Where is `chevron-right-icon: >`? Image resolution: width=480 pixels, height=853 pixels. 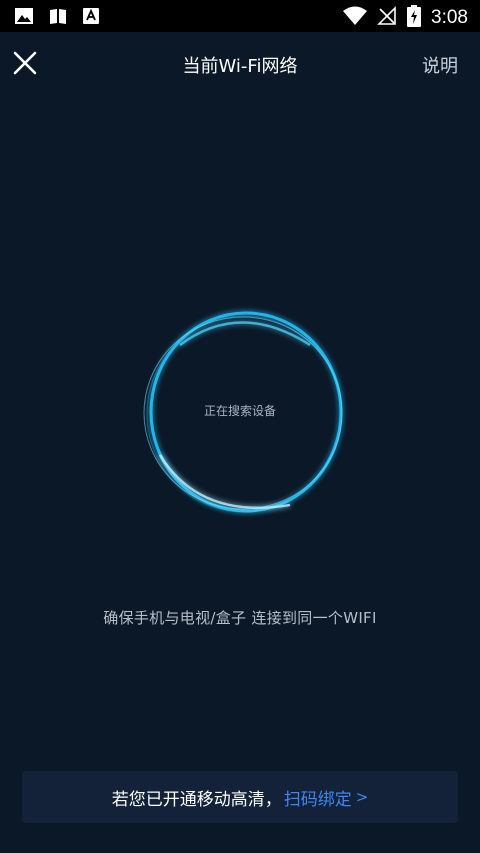
chevron-right-icon: > is located at coordinates (362, 797).